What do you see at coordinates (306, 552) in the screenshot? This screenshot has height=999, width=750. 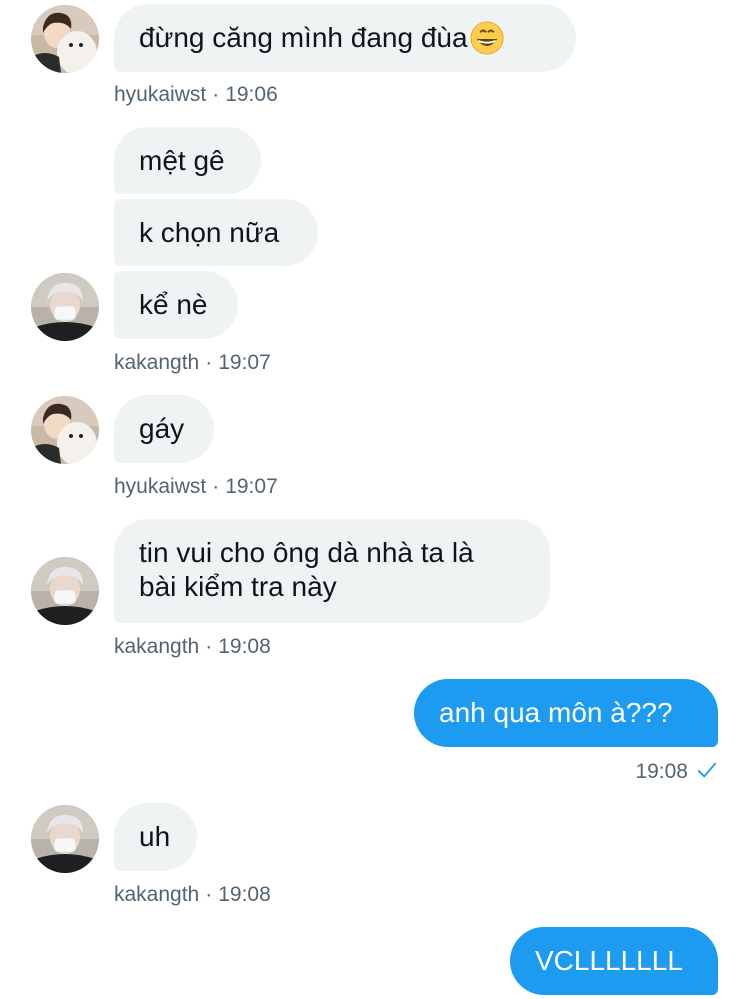 I see `message-text-6-line-1: tin vui cho ông dà nhà ta là` at bounding box center [306, 552].